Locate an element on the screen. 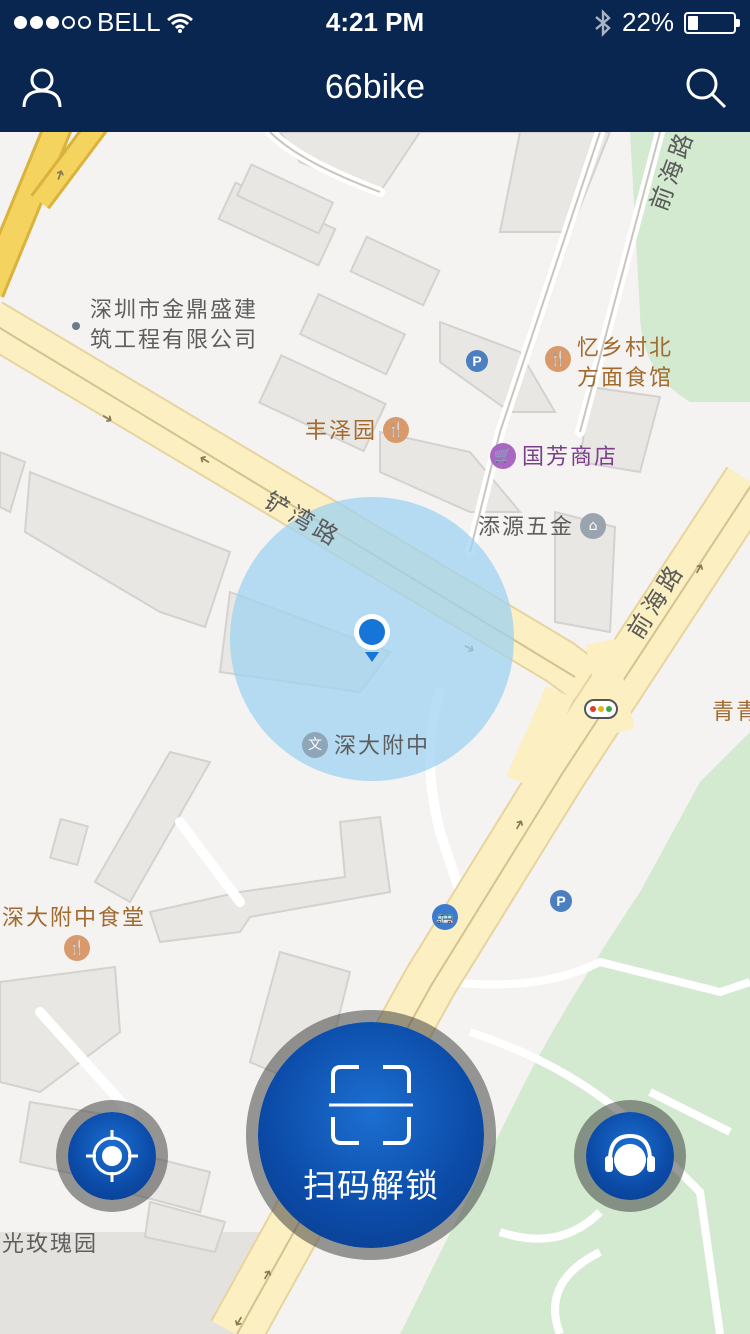 Image resolution: width=750 pixels, height=1334 pixels. poi-label: 深大附中 is located at coordinates (382, 746).